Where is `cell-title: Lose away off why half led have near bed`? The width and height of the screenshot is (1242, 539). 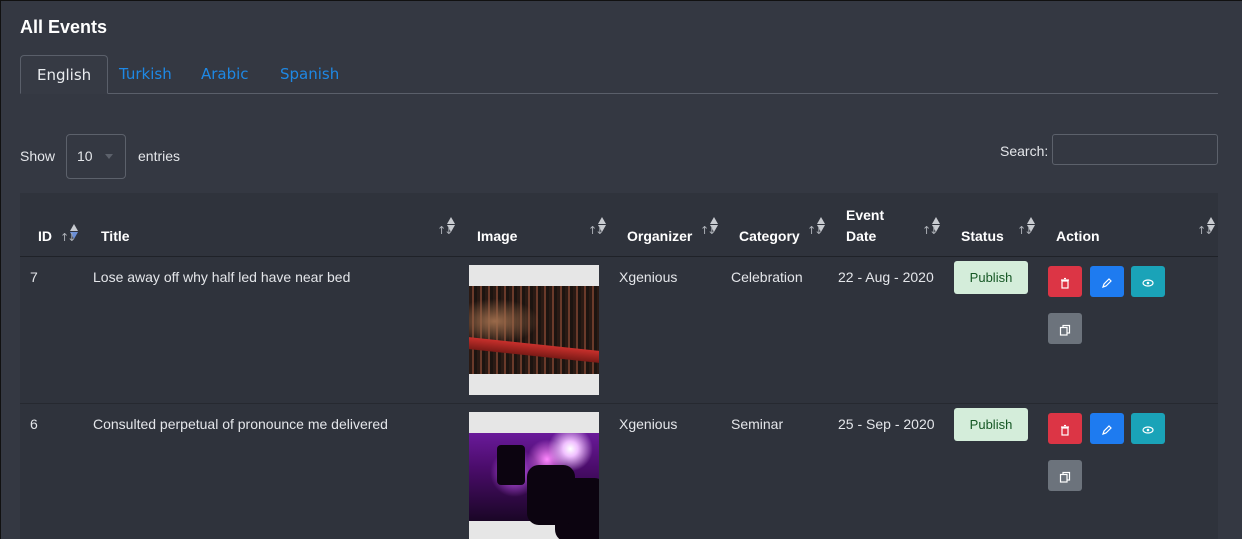 cell-title: Lose away off why half led have near bed is located at coordinates (222, 277).